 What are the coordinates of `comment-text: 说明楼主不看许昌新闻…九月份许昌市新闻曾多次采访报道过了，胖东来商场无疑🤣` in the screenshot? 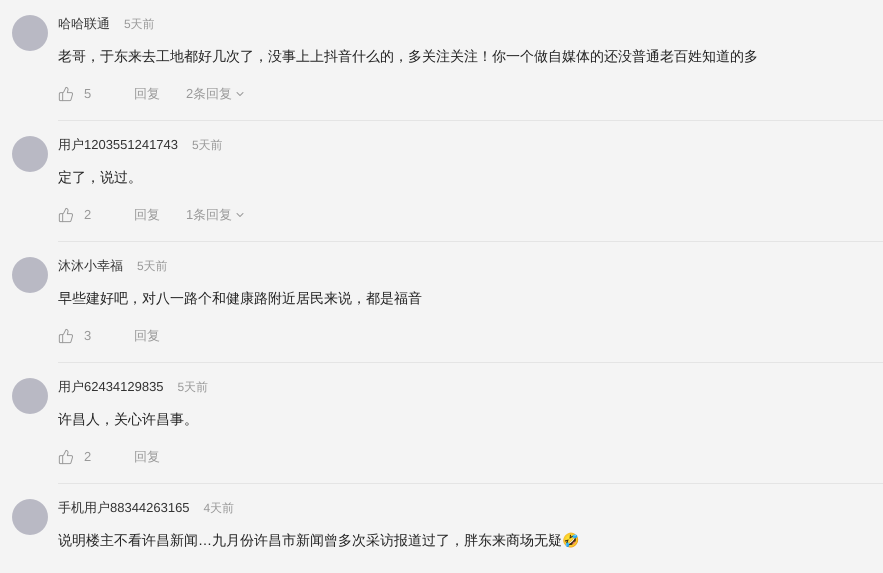 It's located at (319, 540).